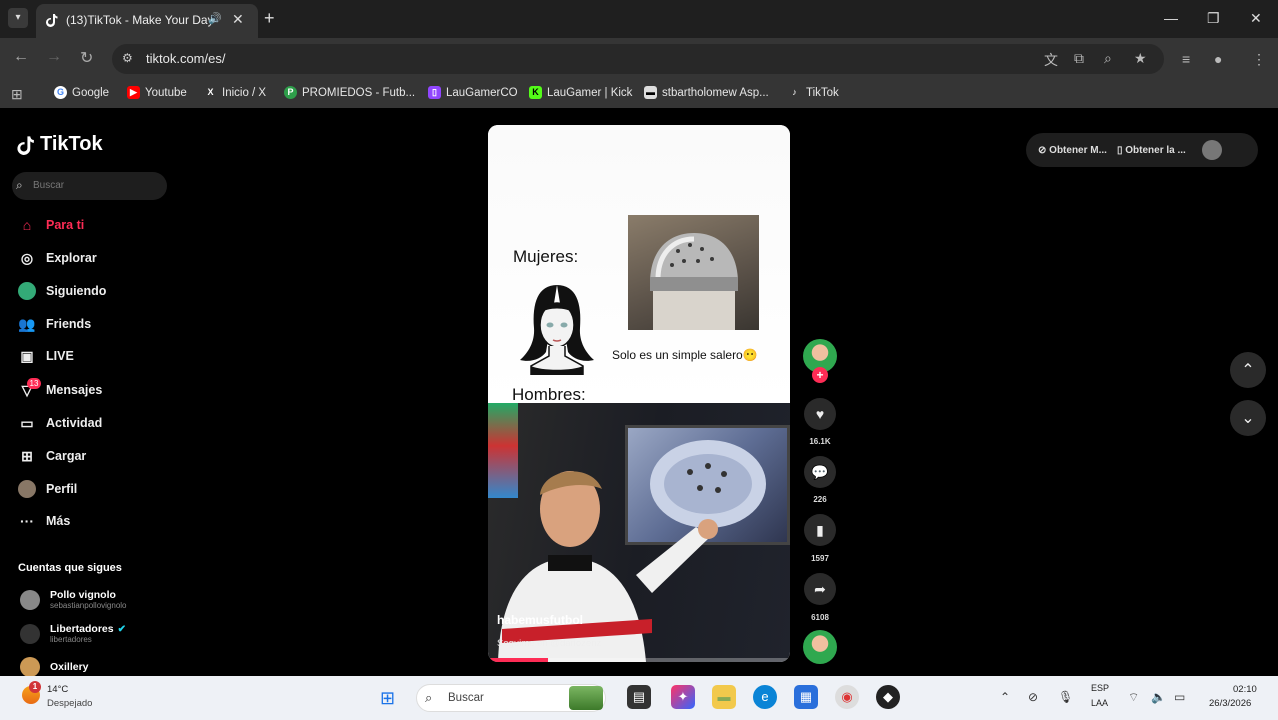 The width and height of the screenshot is (1278, 720). What do you see at coordinates (1140, 58) in the screenshot?
I see `bookmark-star-icon: ★` at bounding box center [1140, 58].